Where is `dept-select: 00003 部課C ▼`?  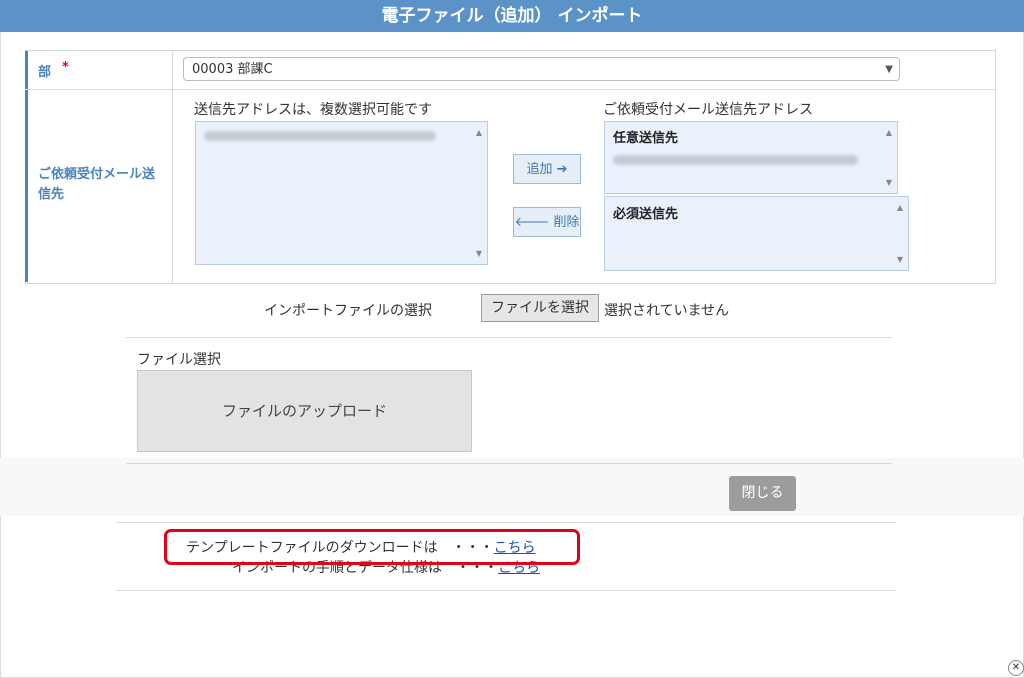 dept-select: 00003 部課C ▼ is located at coordinates (541, 69).